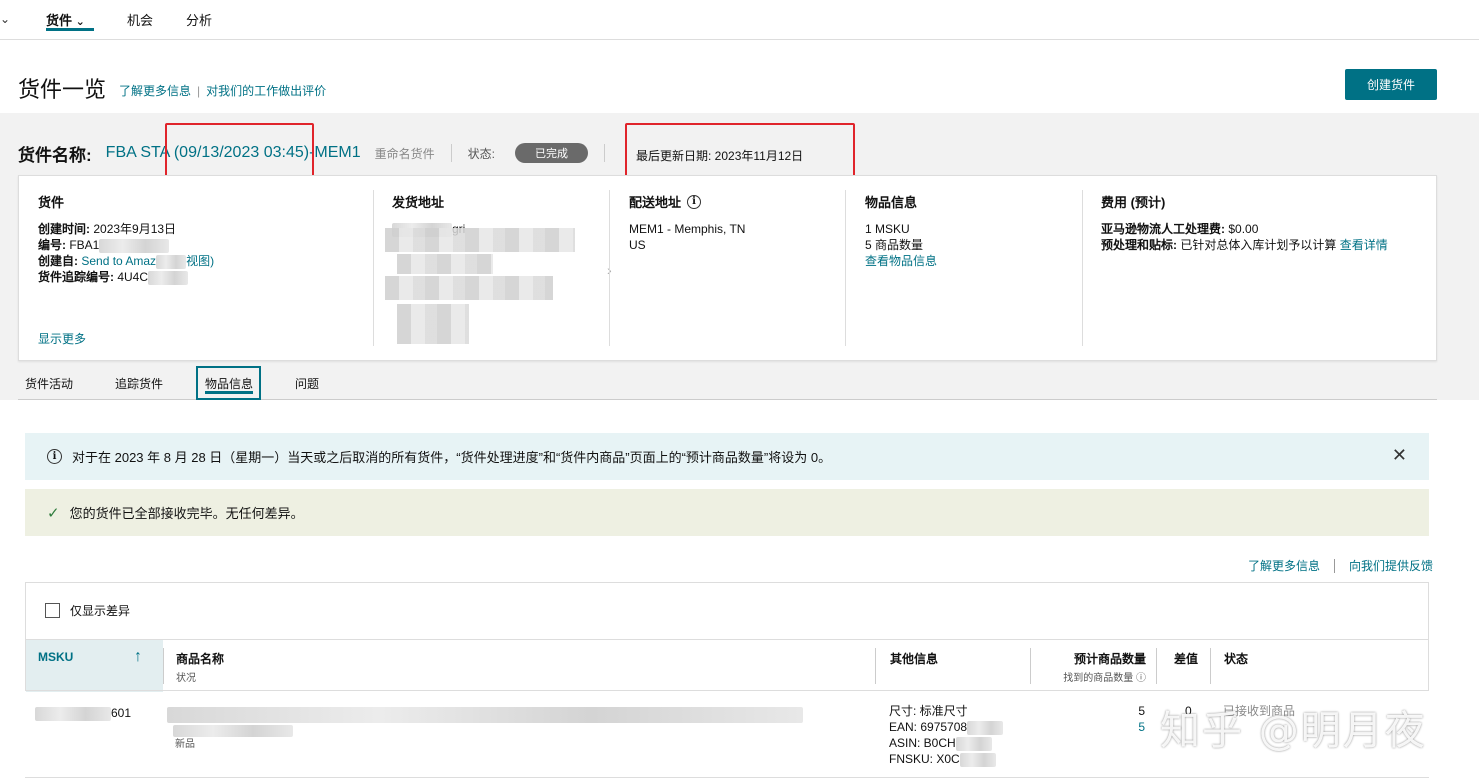 The width and height of the screenshot is (1479, 781). I want to click on created-from-link: Send to Amaz, so click(118, 261).